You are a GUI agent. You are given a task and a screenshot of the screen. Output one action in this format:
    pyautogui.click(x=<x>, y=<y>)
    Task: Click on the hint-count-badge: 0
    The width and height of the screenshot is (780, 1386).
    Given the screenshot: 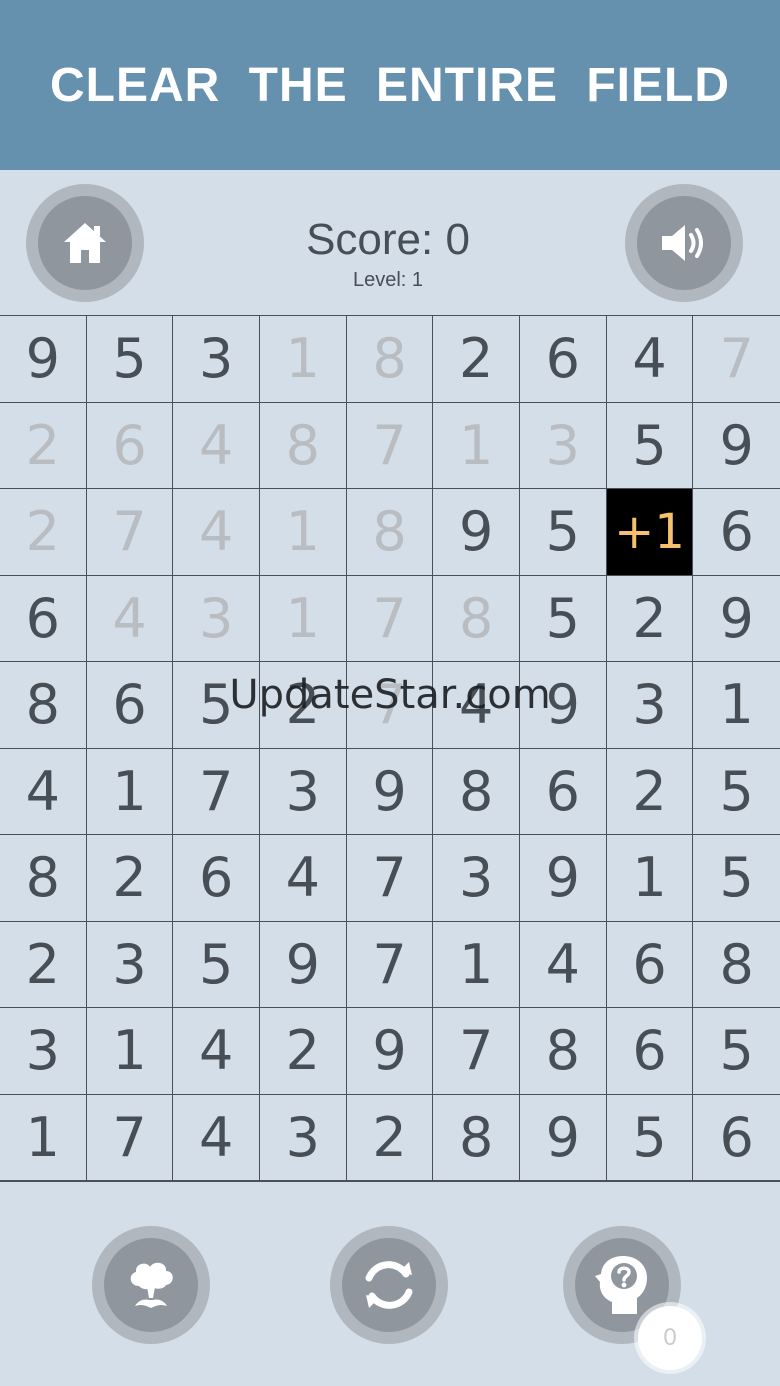 What is the action you would take?
    pyautogui.click(x=670, y=1338)
    